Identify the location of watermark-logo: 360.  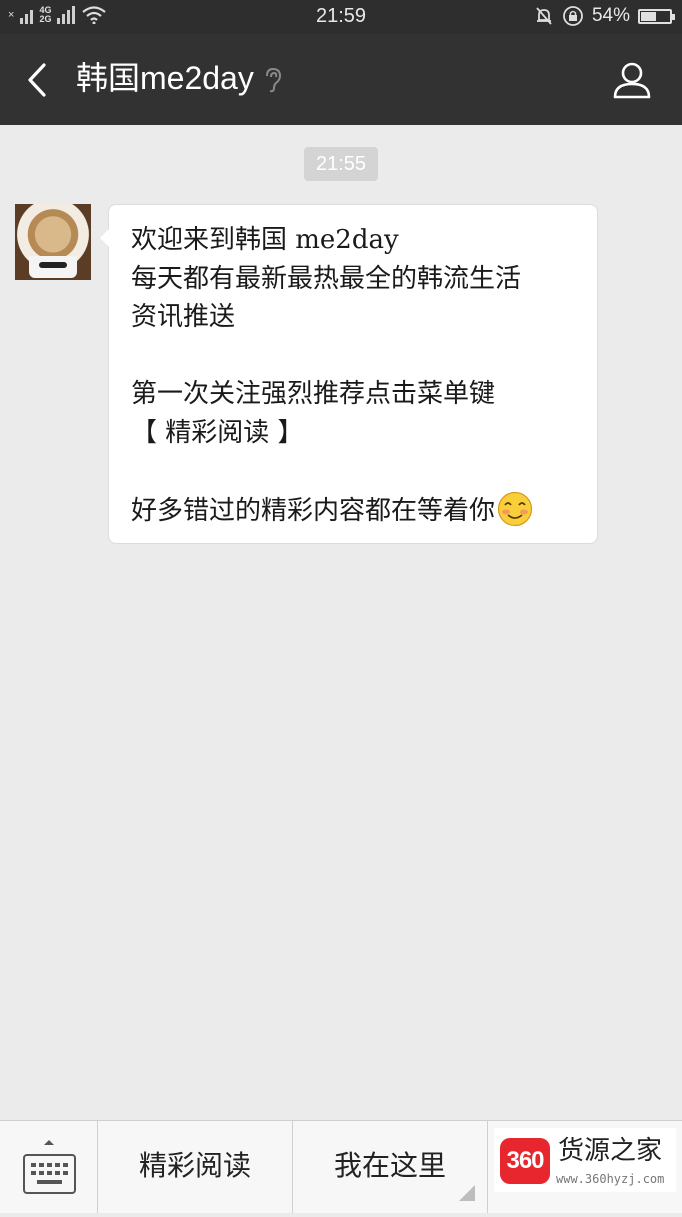
(525, 1161).